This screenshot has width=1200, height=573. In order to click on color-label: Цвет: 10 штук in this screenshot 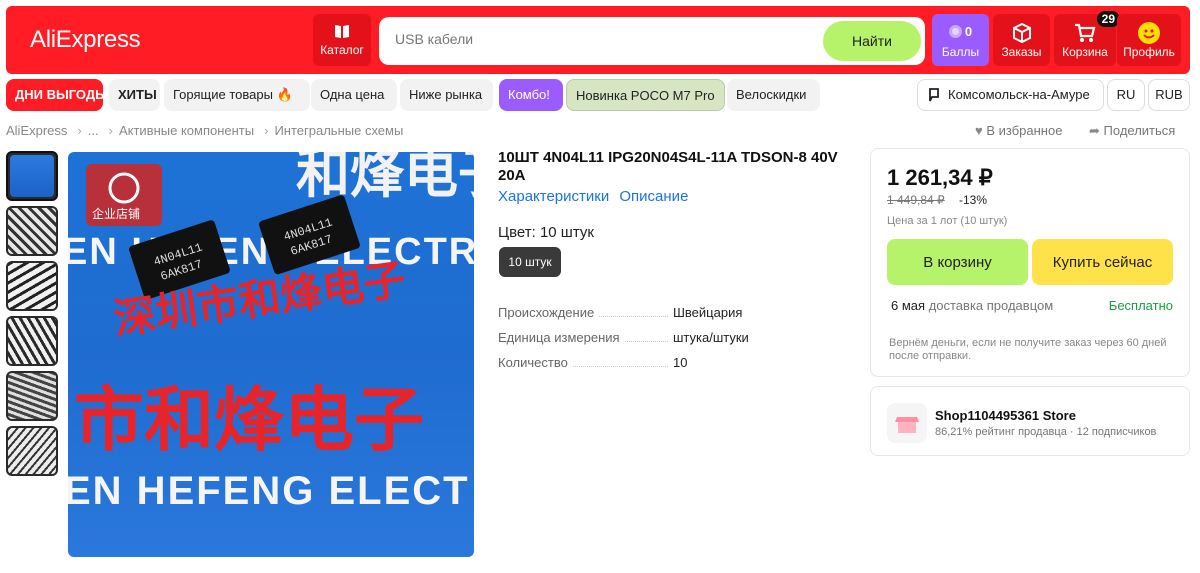, I will do `click(546, 232)`.